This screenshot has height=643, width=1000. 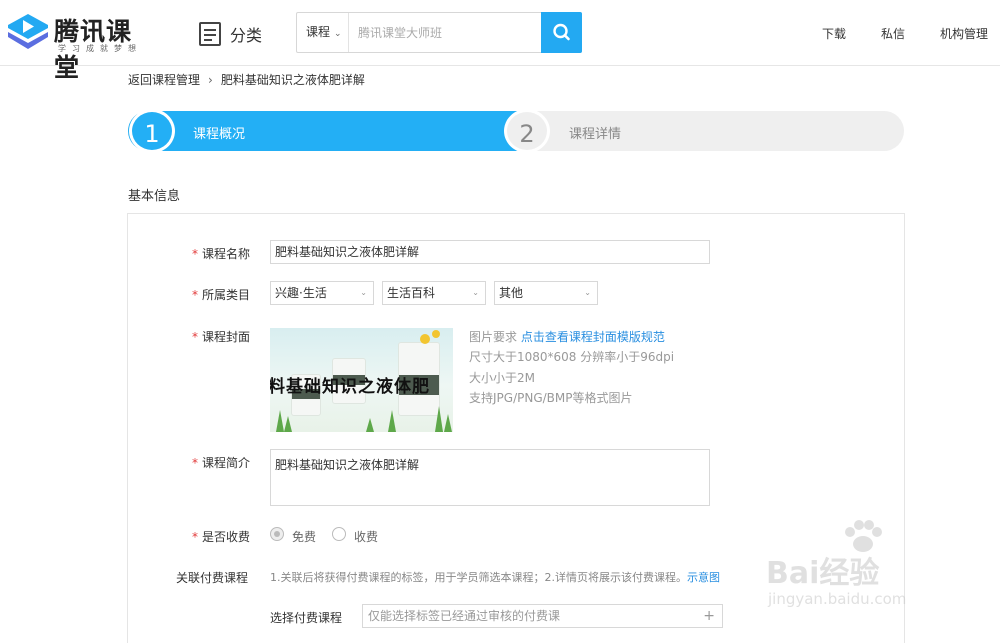 I want to click on paid-label: * 是否收费, so click(x=221, y=537).